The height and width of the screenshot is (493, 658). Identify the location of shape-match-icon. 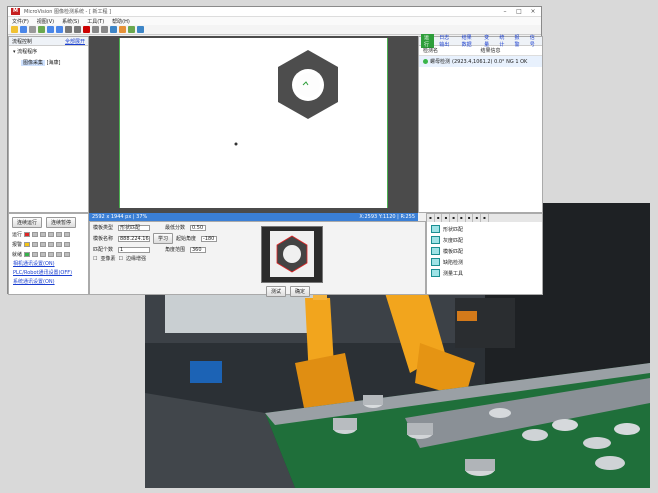
(435, 229).